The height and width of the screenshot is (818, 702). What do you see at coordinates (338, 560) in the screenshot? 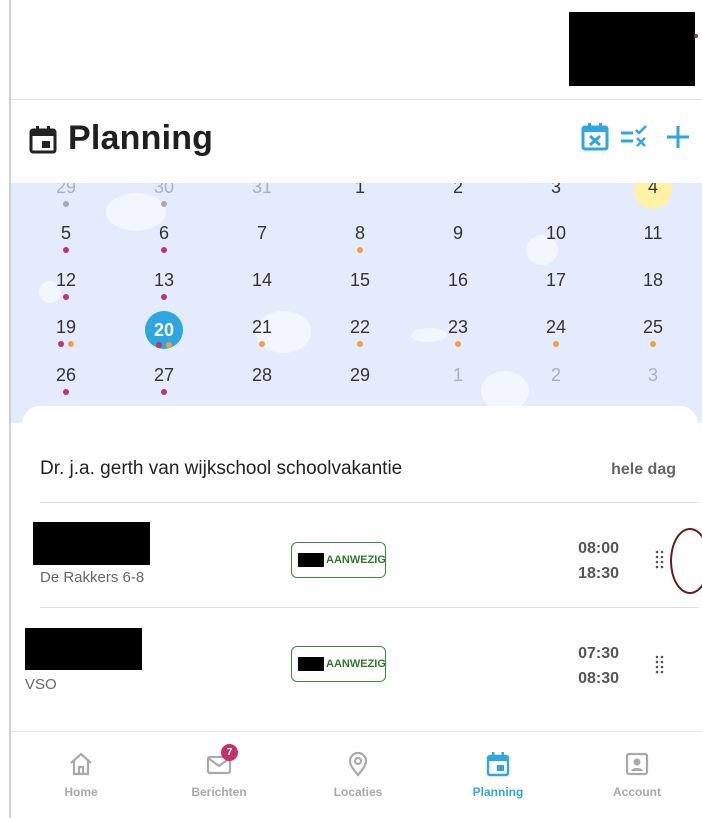
I see `status-badge: AANWEZIG` at bounding box center [338, 560].